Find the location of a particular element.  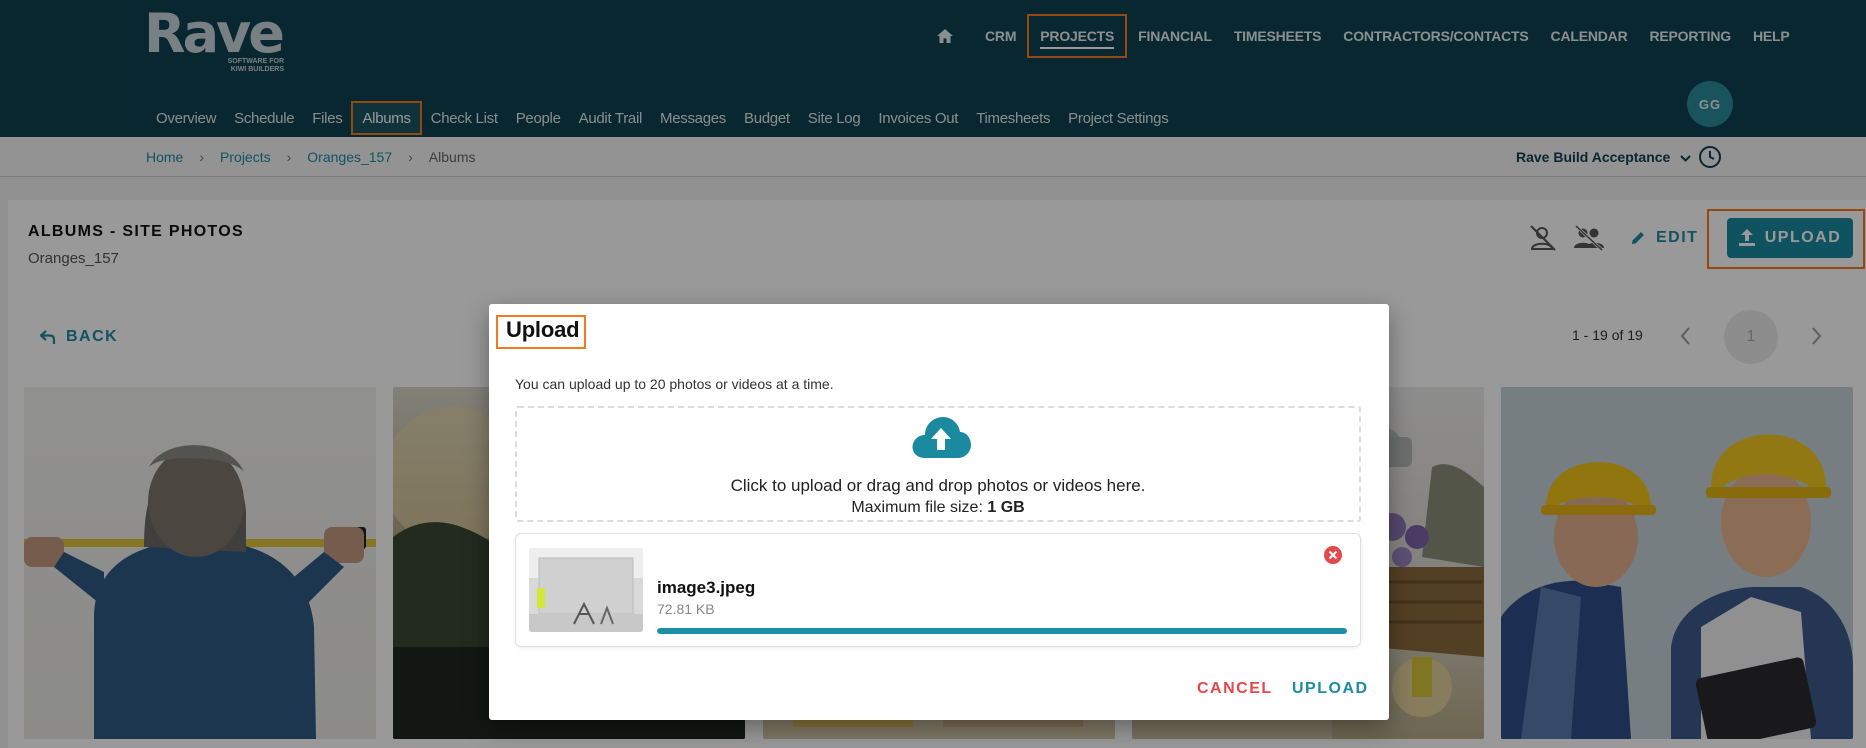

upload-progress-fill is located at coordinates (1002, 631).